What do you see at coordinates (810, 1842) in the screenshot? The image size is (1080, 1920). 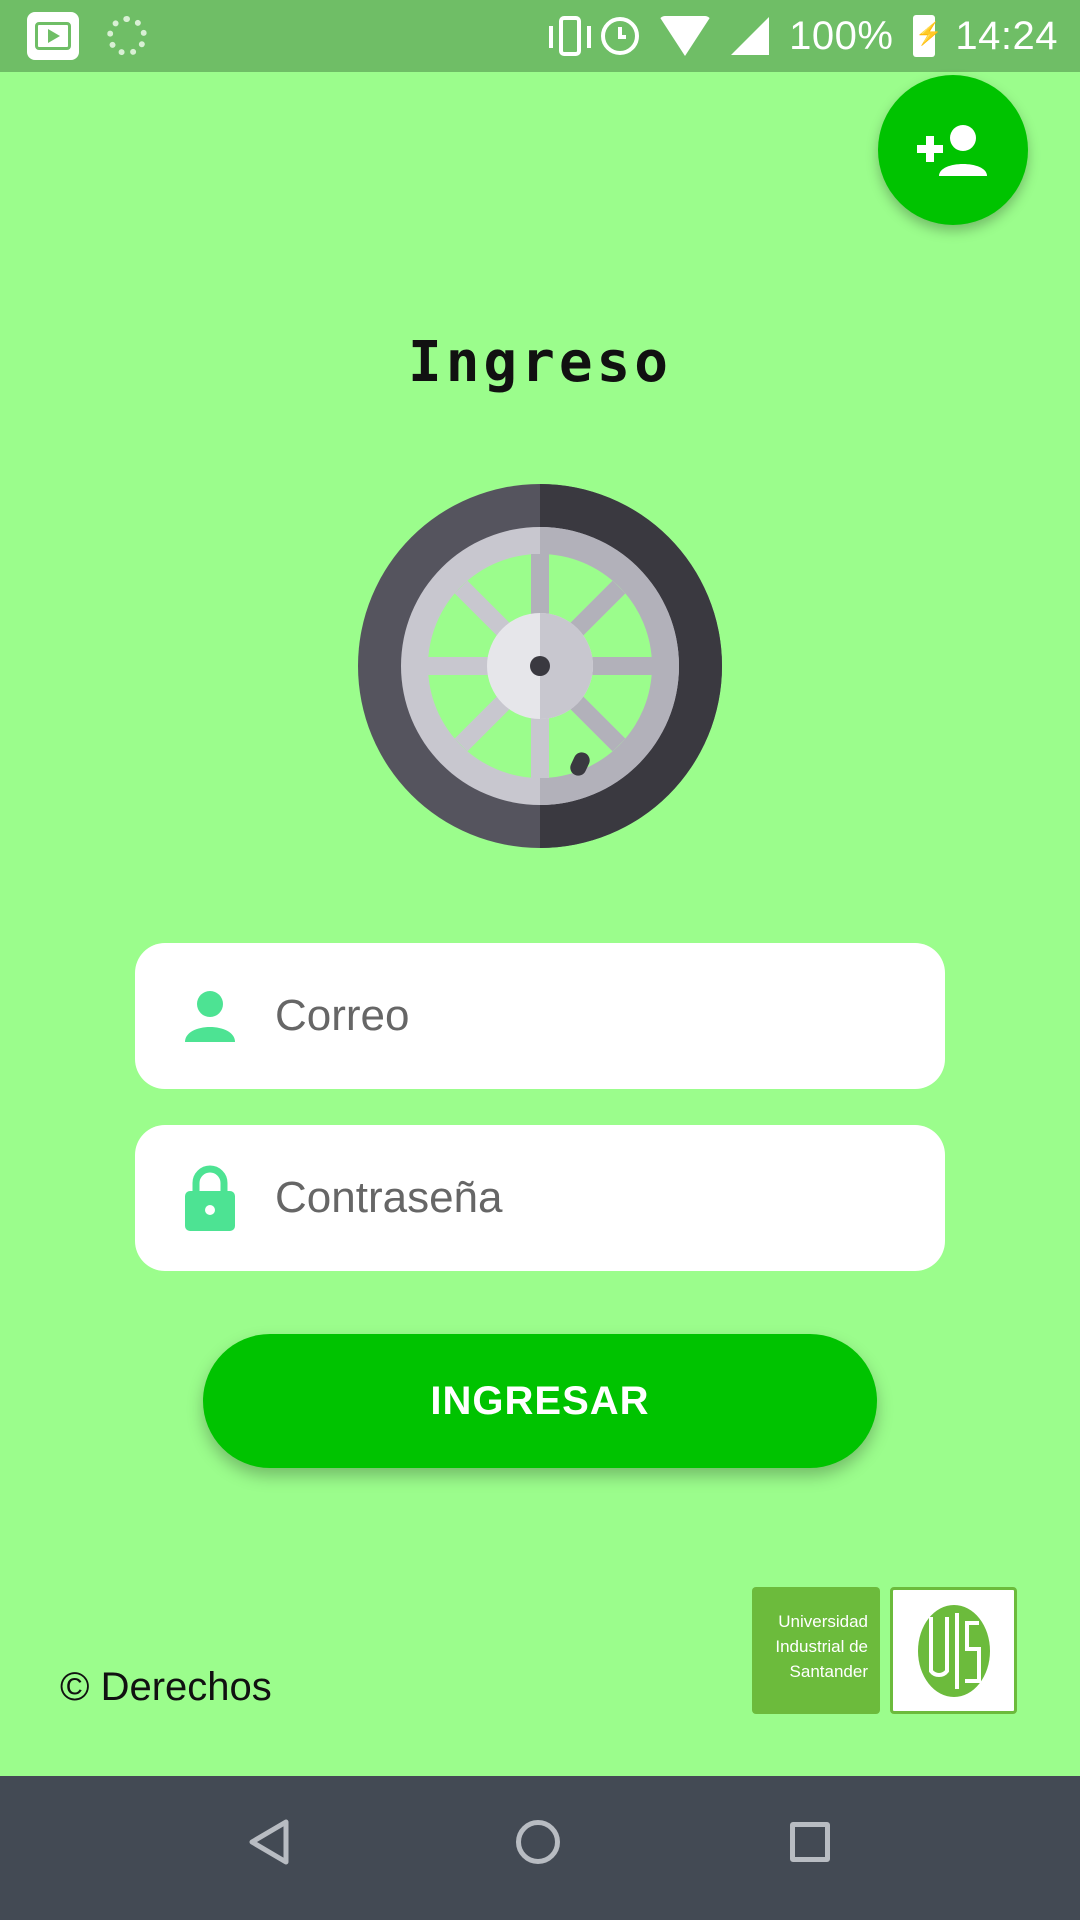 I see `recent-apps-icon` at bounding box center [810, 1842].